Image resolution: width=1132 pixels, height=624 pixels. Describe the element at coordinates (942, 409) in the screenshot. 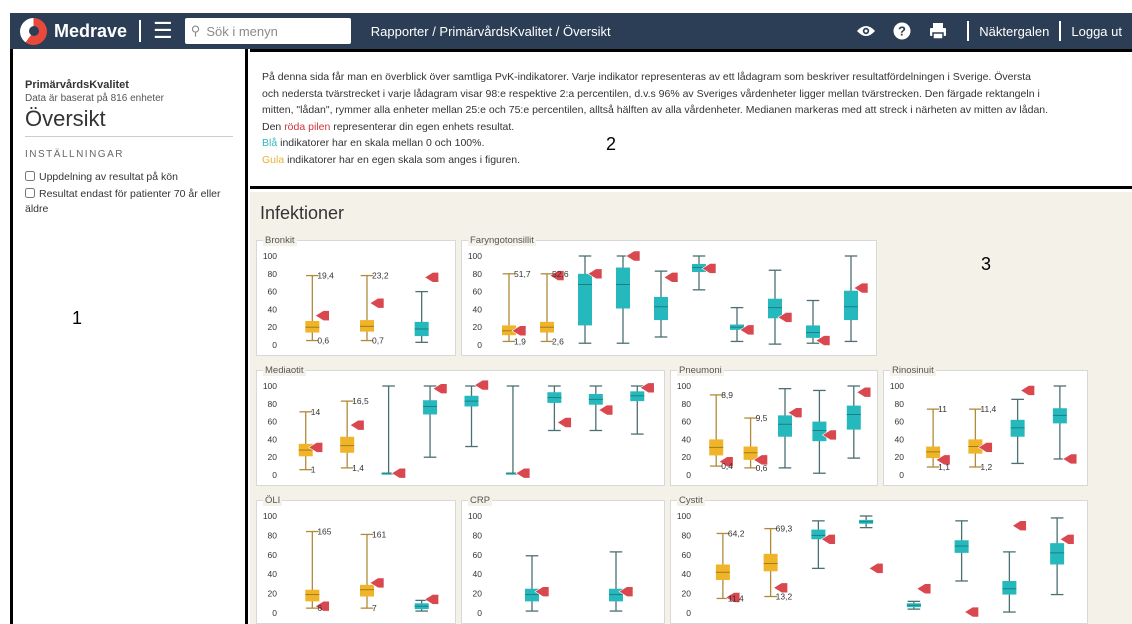

I see `box-label-top: 11` at that location.